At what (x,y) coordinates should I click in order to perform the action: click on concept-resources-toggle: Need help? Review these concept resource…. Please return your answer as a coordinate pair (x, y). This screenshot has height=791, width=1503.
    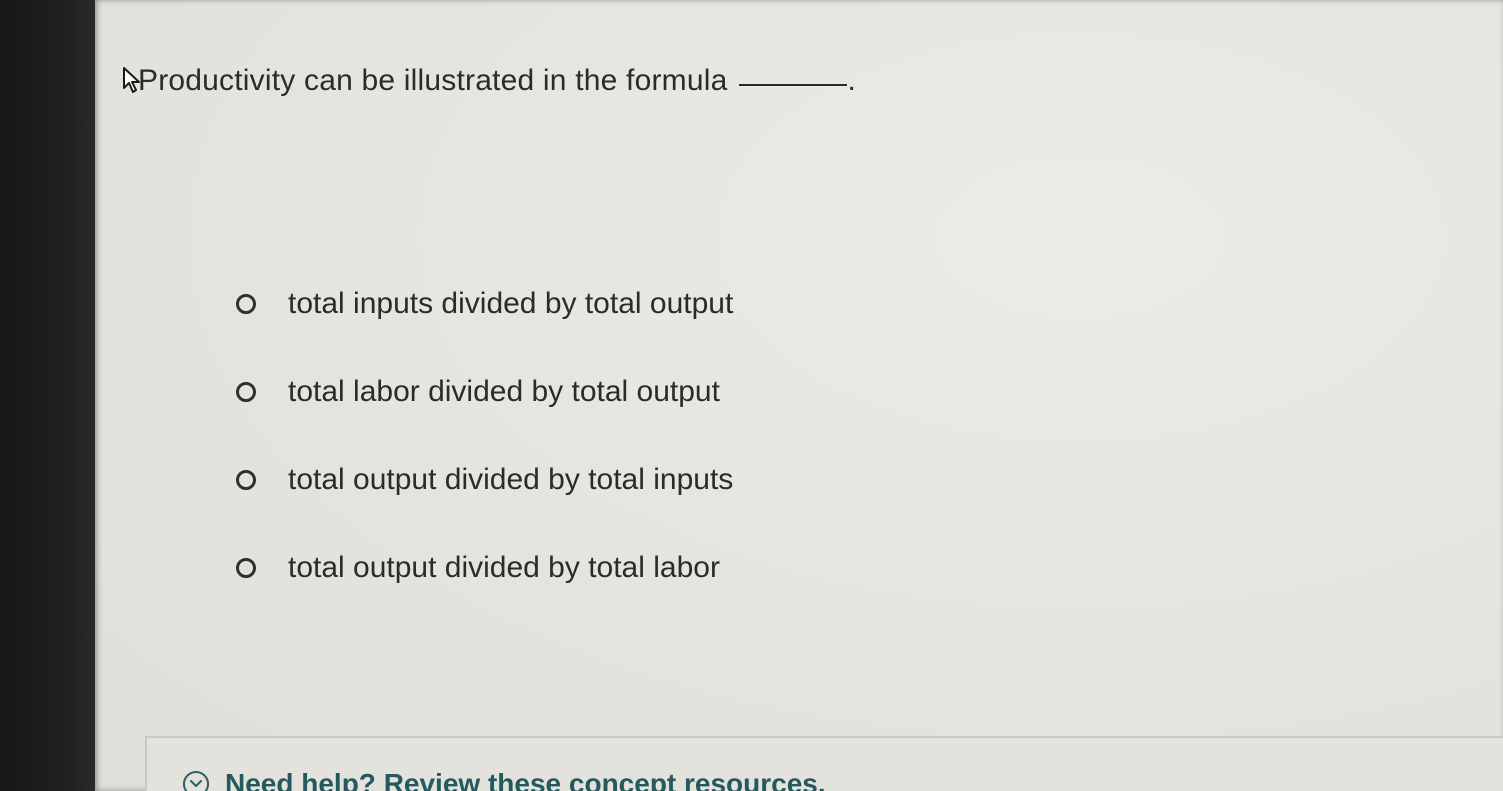
    Looking at the image, I should click on (504, 779).